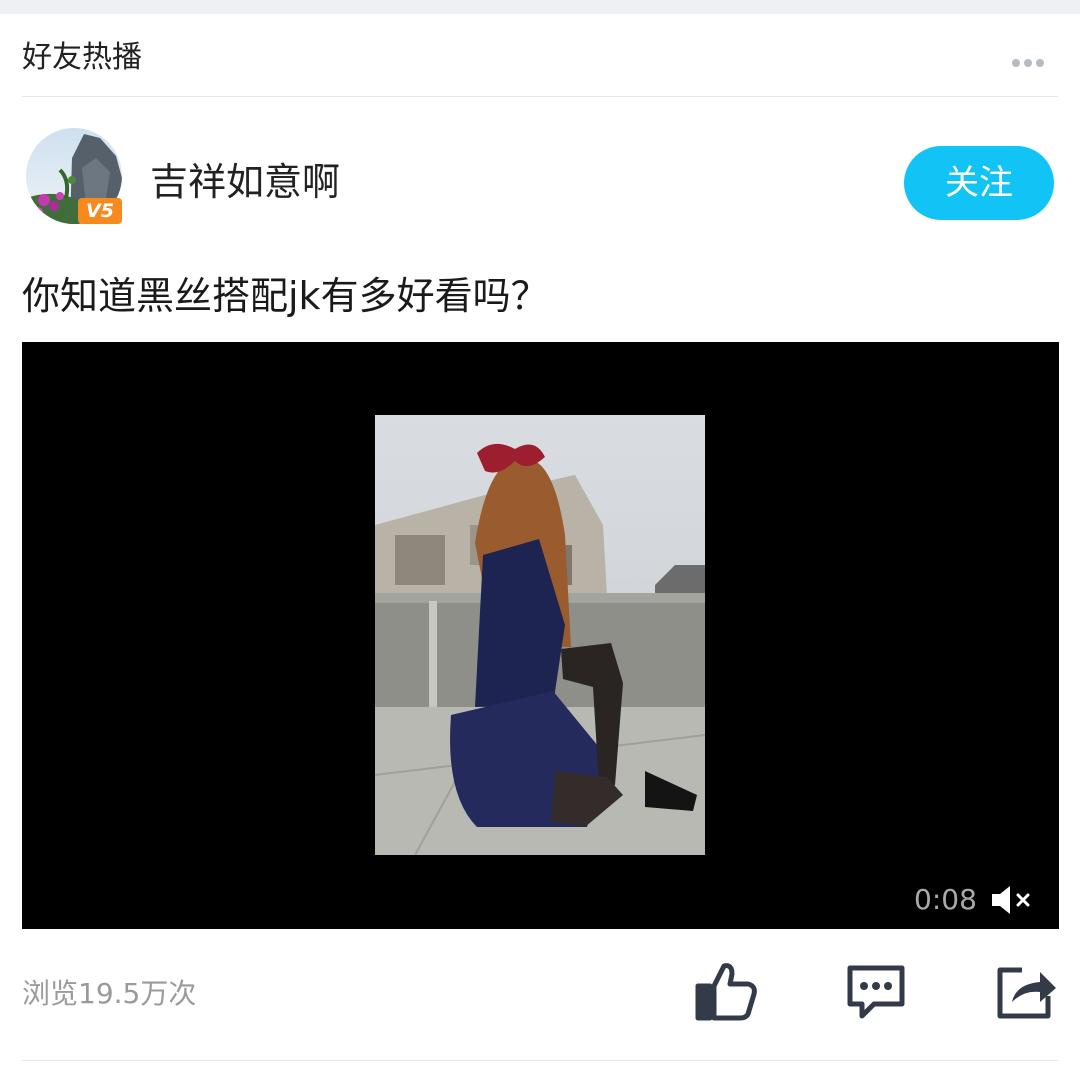 Image resolution: width=1080 pixels, height=1070 pixels. Describe the element at coordinates (979, 183) in the screenshot. I see `follow-button: 关注` at that location.